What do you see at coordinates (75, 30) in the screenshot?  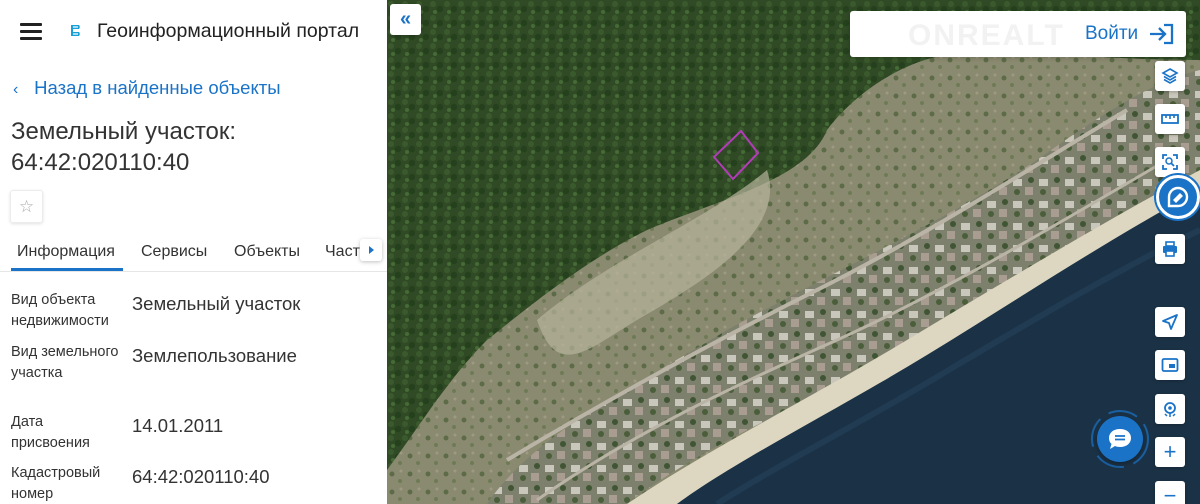 I see `portal-logo-icon` at bounding box center [75, 30].